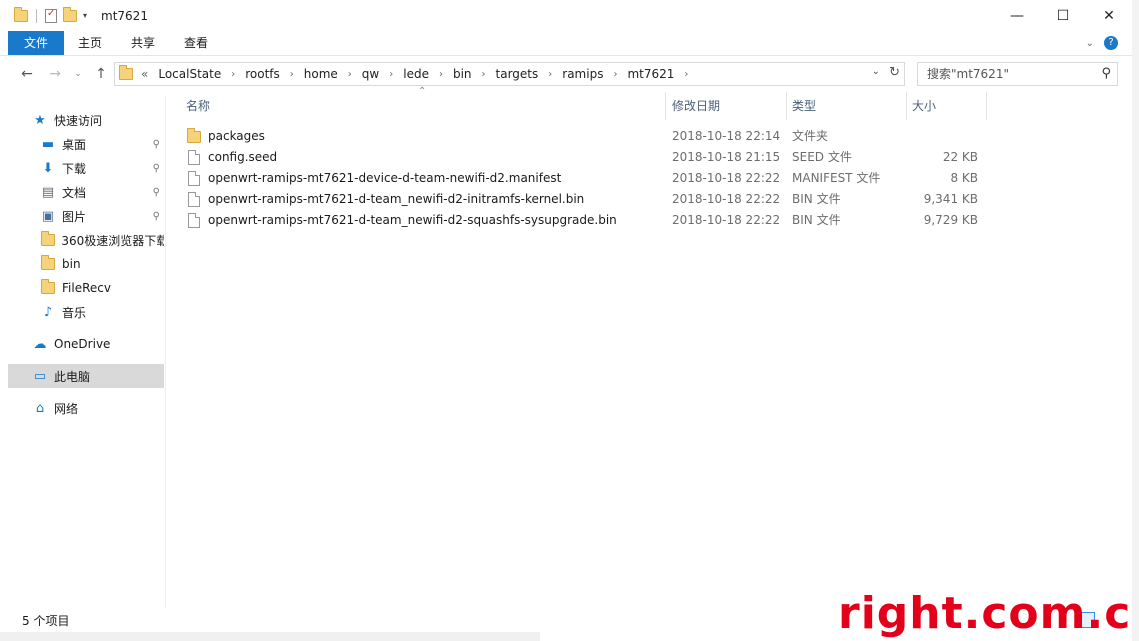 This screenshot has width=1139, height=641. I want to click on watermark: right.com.cn, so click(988, 613).